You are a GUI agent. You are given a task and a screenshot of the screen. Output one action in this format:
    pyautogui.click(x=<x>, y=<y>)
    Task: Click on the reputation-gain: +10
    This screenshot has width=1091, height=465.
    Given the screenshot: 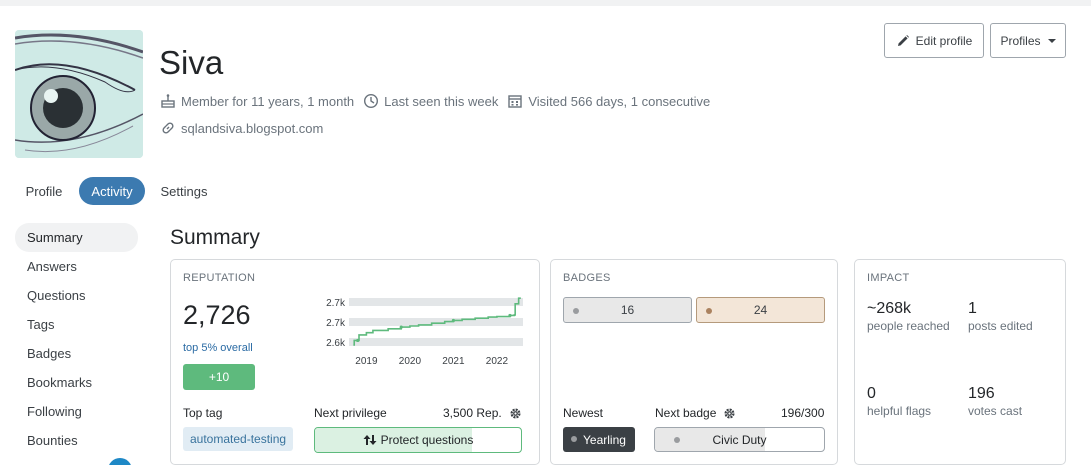 What is the action you would take?
    pyautogui.click(x=219, y=377)
    